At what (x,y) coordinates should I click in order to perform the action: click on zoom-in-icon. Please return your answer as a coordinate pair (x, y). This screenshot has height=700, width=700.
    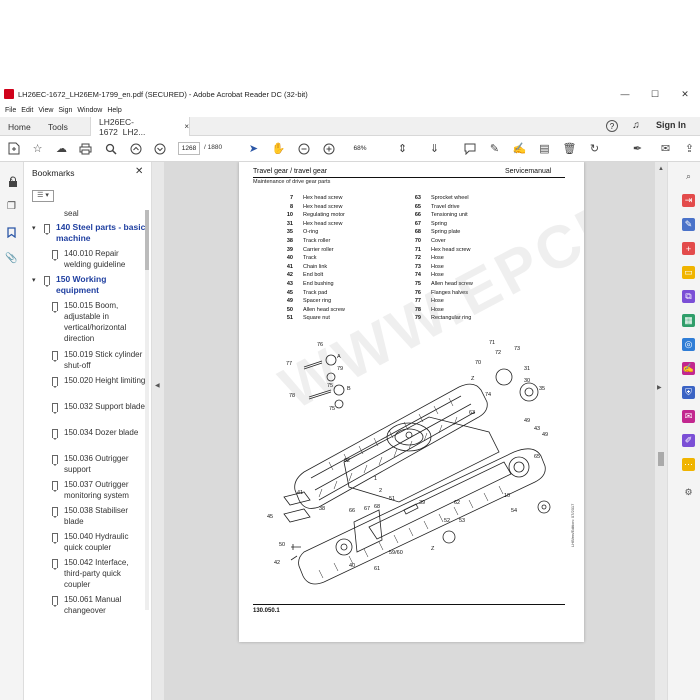
    Looking at the image, I should click on (328, 148).